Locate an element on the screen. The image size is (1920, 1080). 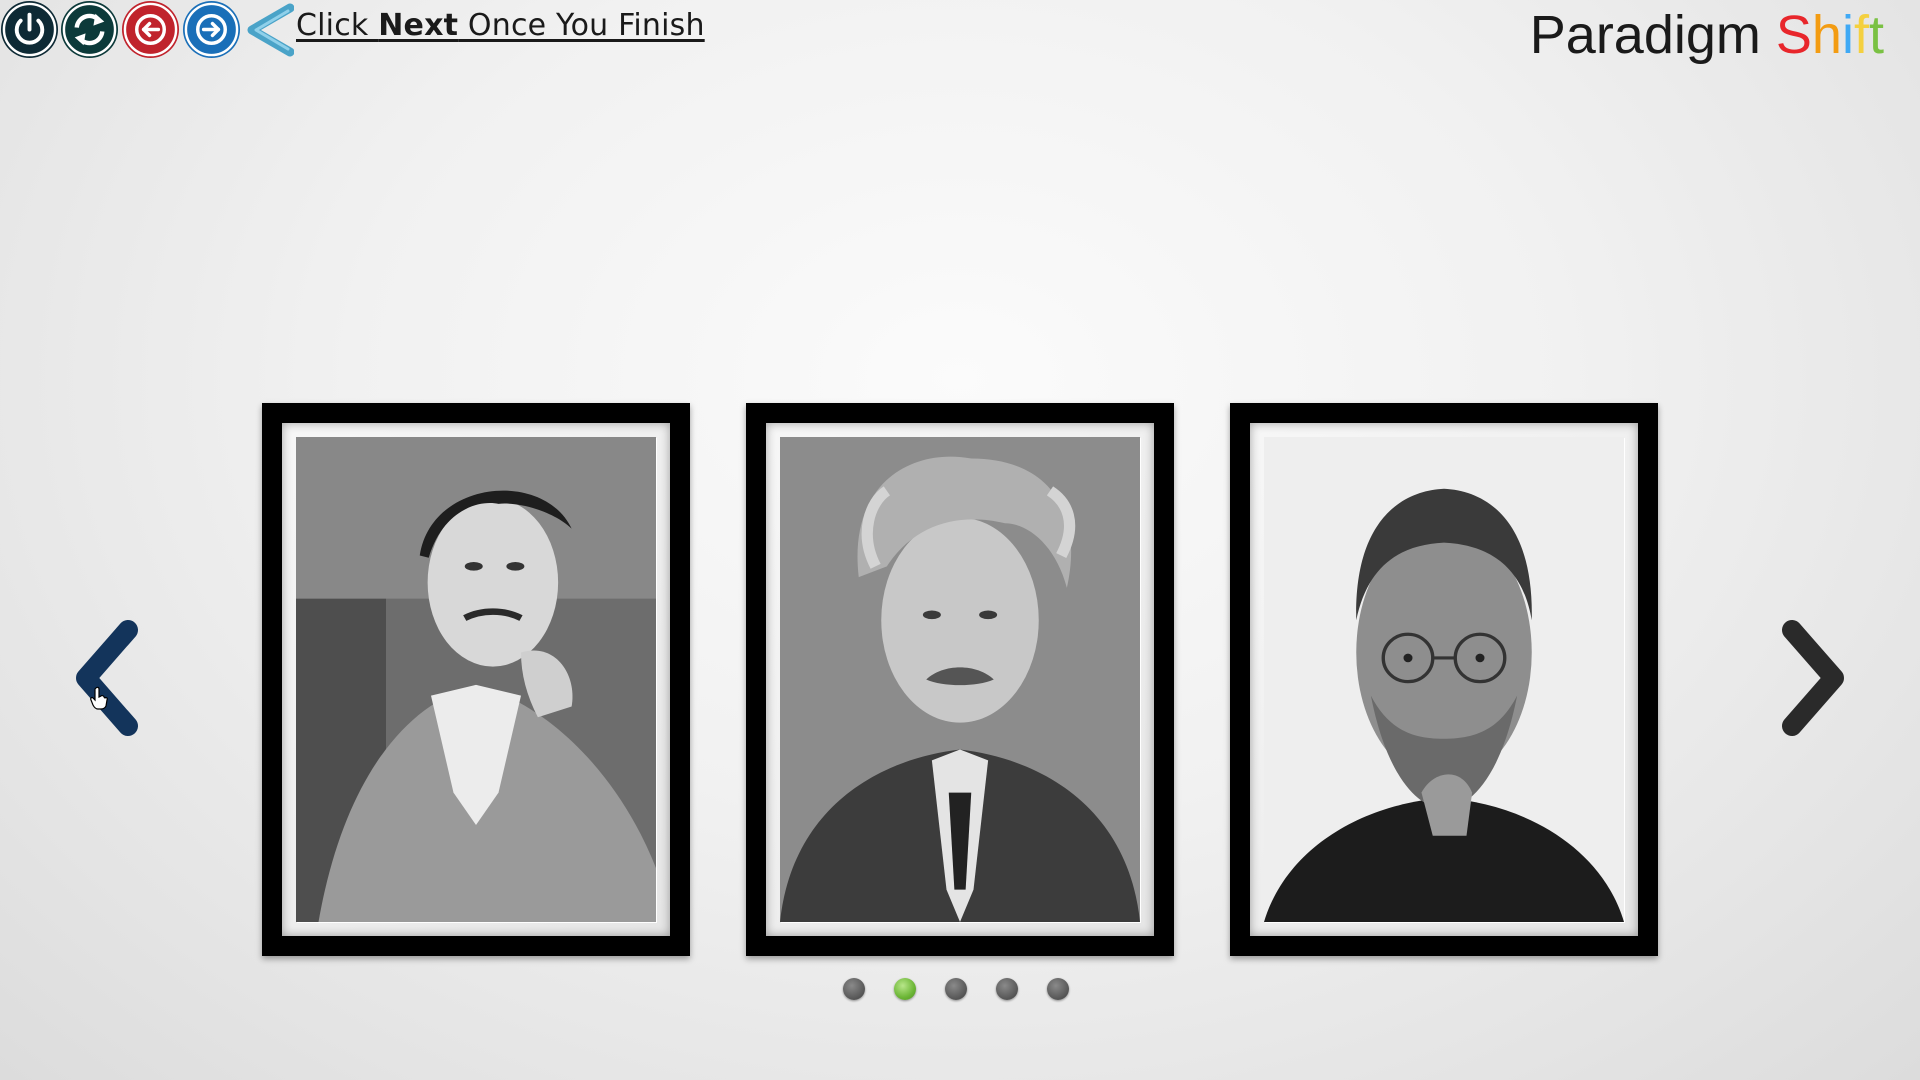
brand-word-2: Shift is located at coordinates (1830, 35).